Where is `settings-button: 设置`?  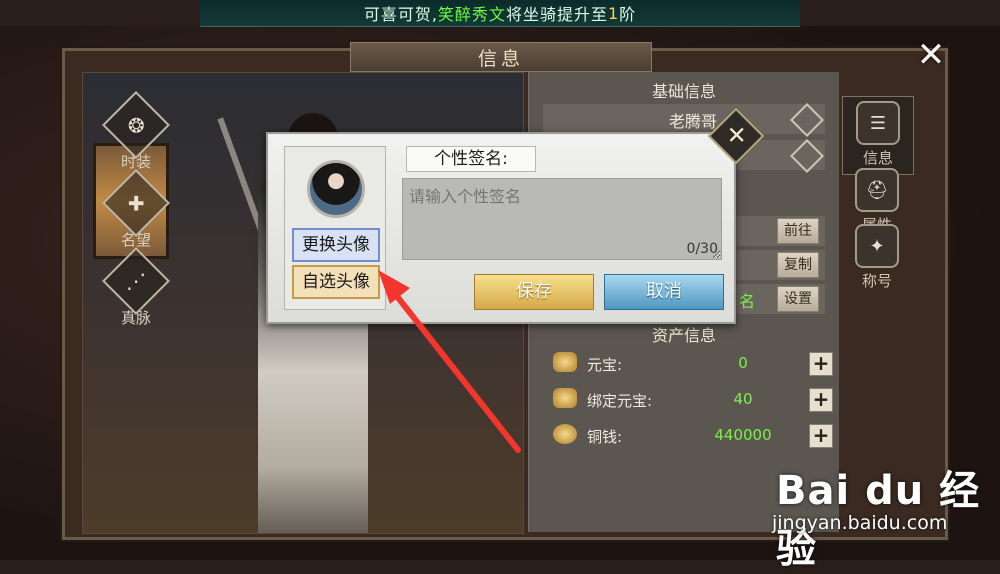 settings-button: 设置 is located at coordinates (798, 299).